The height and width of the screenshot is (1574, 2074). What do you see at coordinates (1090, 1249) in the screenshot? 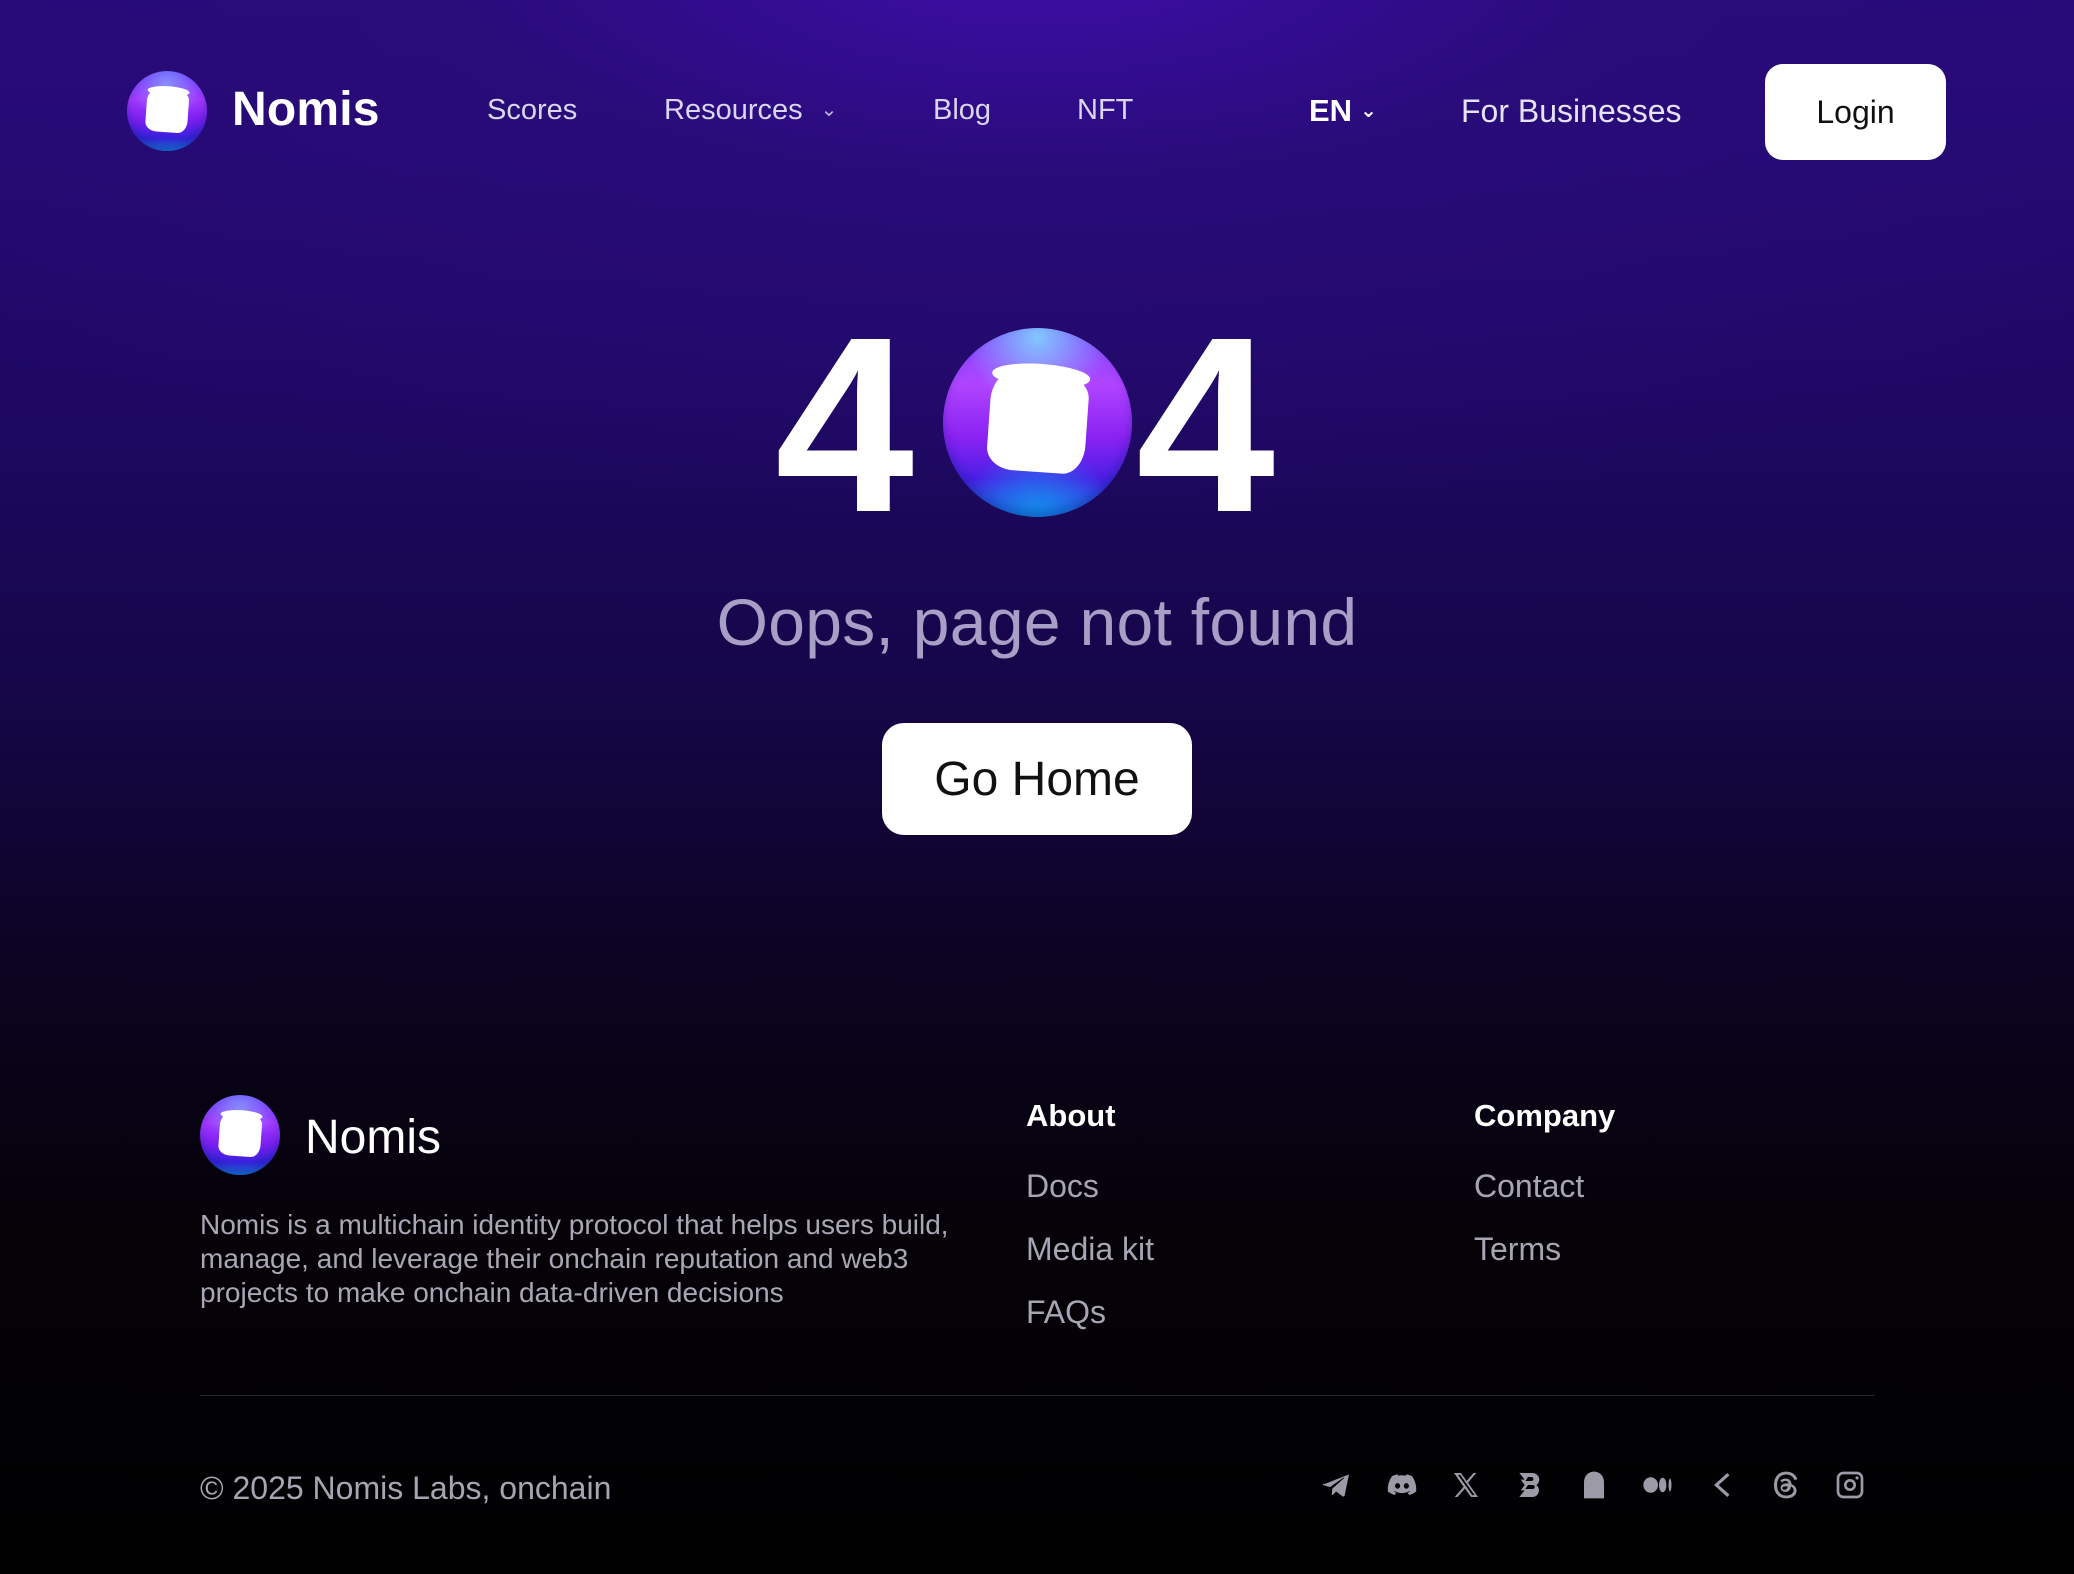
I see `footer-link-media-kit: Media kit` at bounding box center [1090, 1249].